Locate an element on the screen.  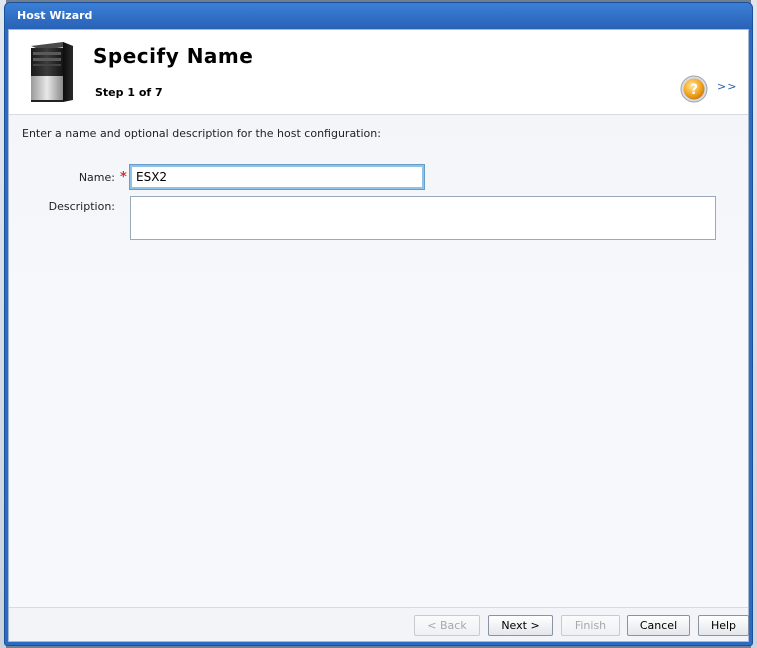
cancel-button: Cancel is located at coordinates (658, 625).